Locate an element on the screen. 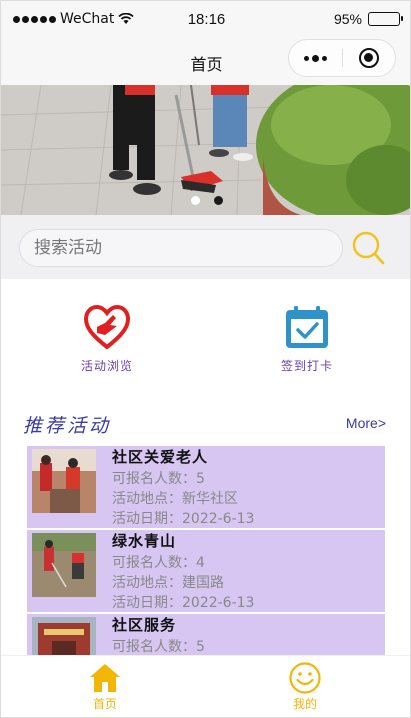  more-link: More> is located at coordinates (366, 423).